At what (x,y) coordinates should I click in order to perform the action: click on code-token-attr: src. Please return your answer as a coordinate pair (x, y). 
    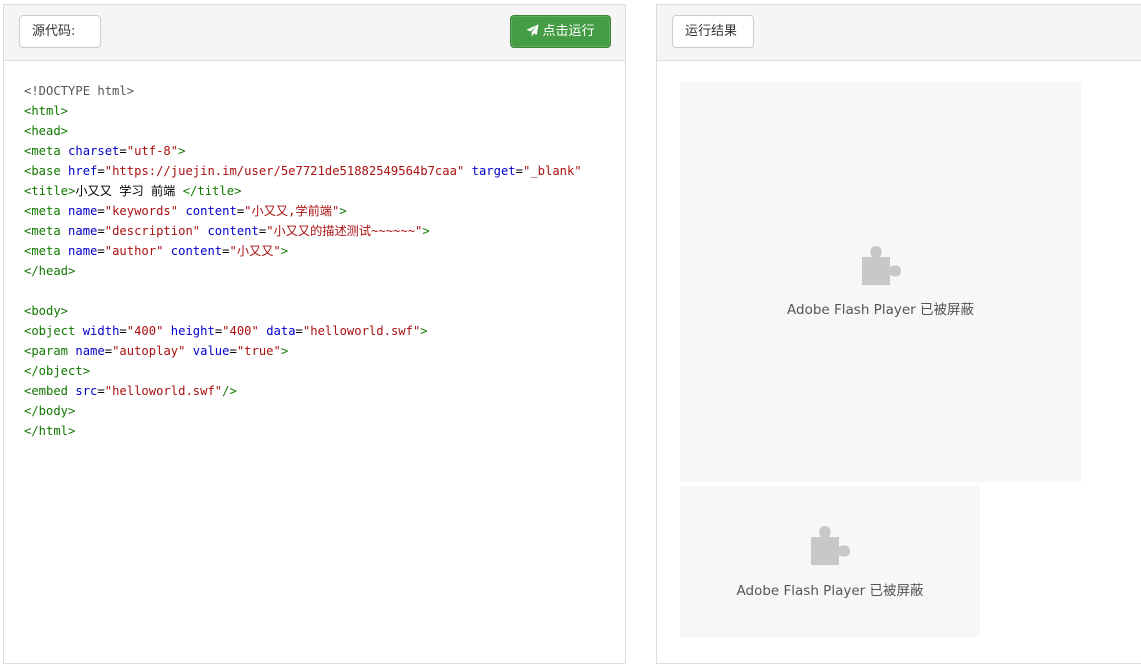
    Looking at the image, I should click on (86, 391).